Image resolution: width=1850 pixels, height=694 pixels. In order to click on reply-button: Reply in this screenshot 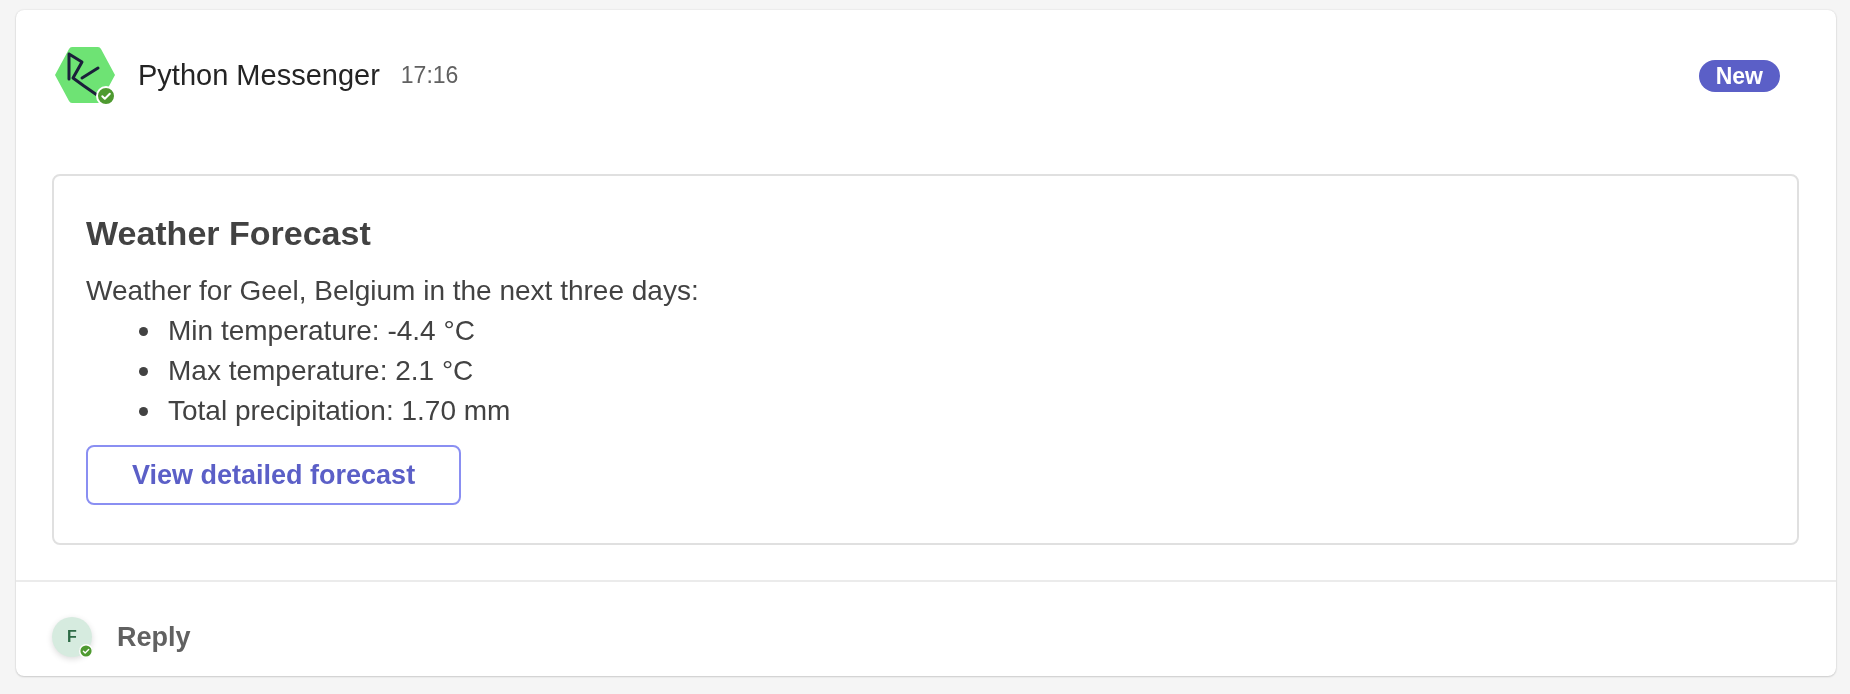, I will do `click(154, 637)`.